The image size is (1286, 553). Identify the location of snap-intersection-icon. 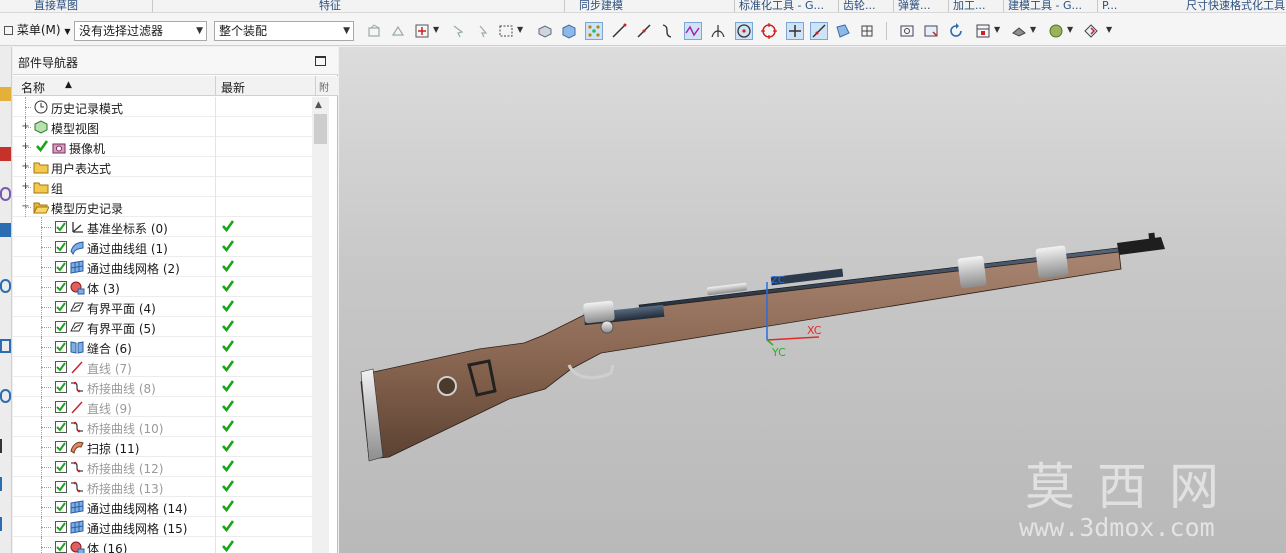
(693, 31).